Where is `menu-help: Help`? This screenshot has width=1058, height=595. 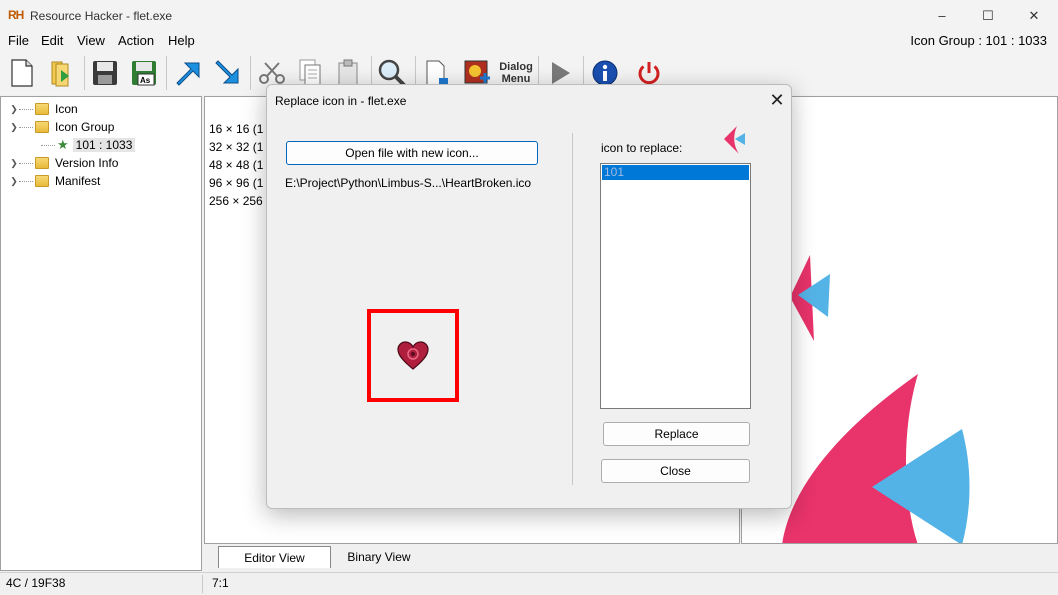 menu-help: Help is located at coordinates (181, 40).